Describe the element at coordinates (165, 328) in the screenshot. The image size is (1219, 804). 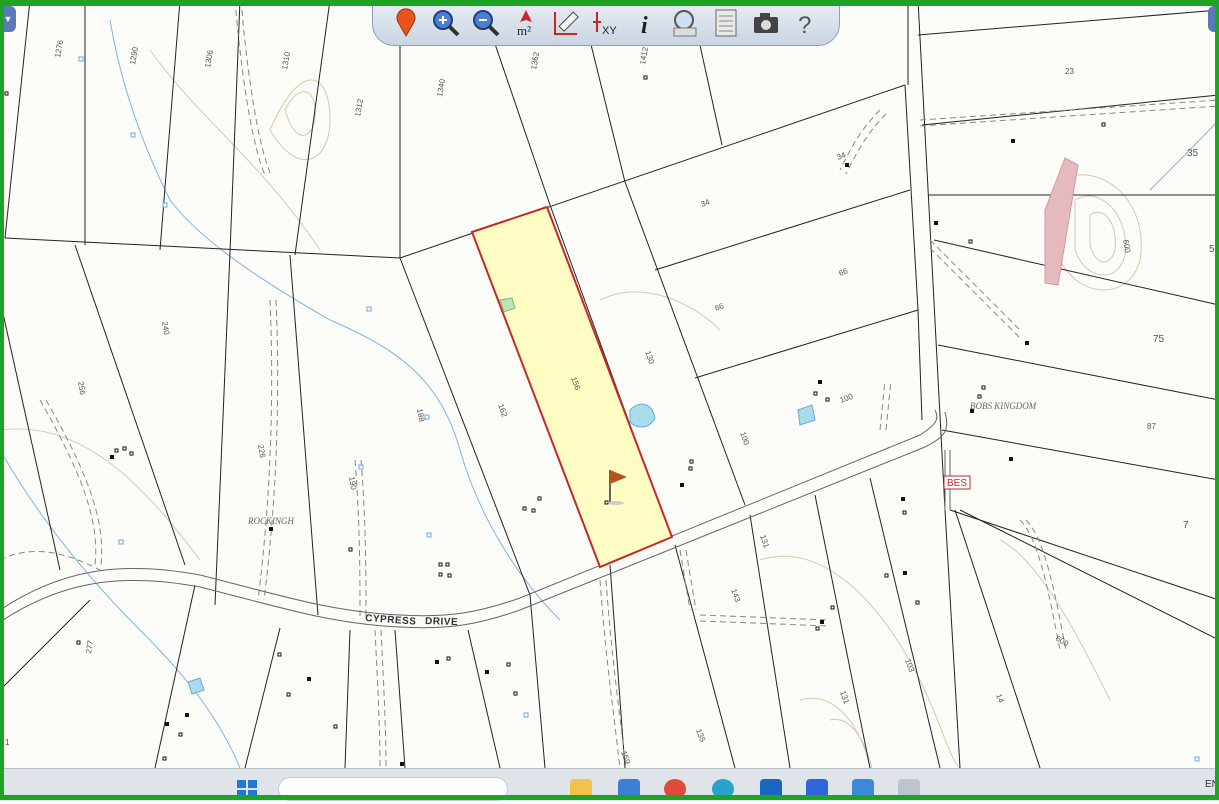
I see `lot-label: 240` at that location.